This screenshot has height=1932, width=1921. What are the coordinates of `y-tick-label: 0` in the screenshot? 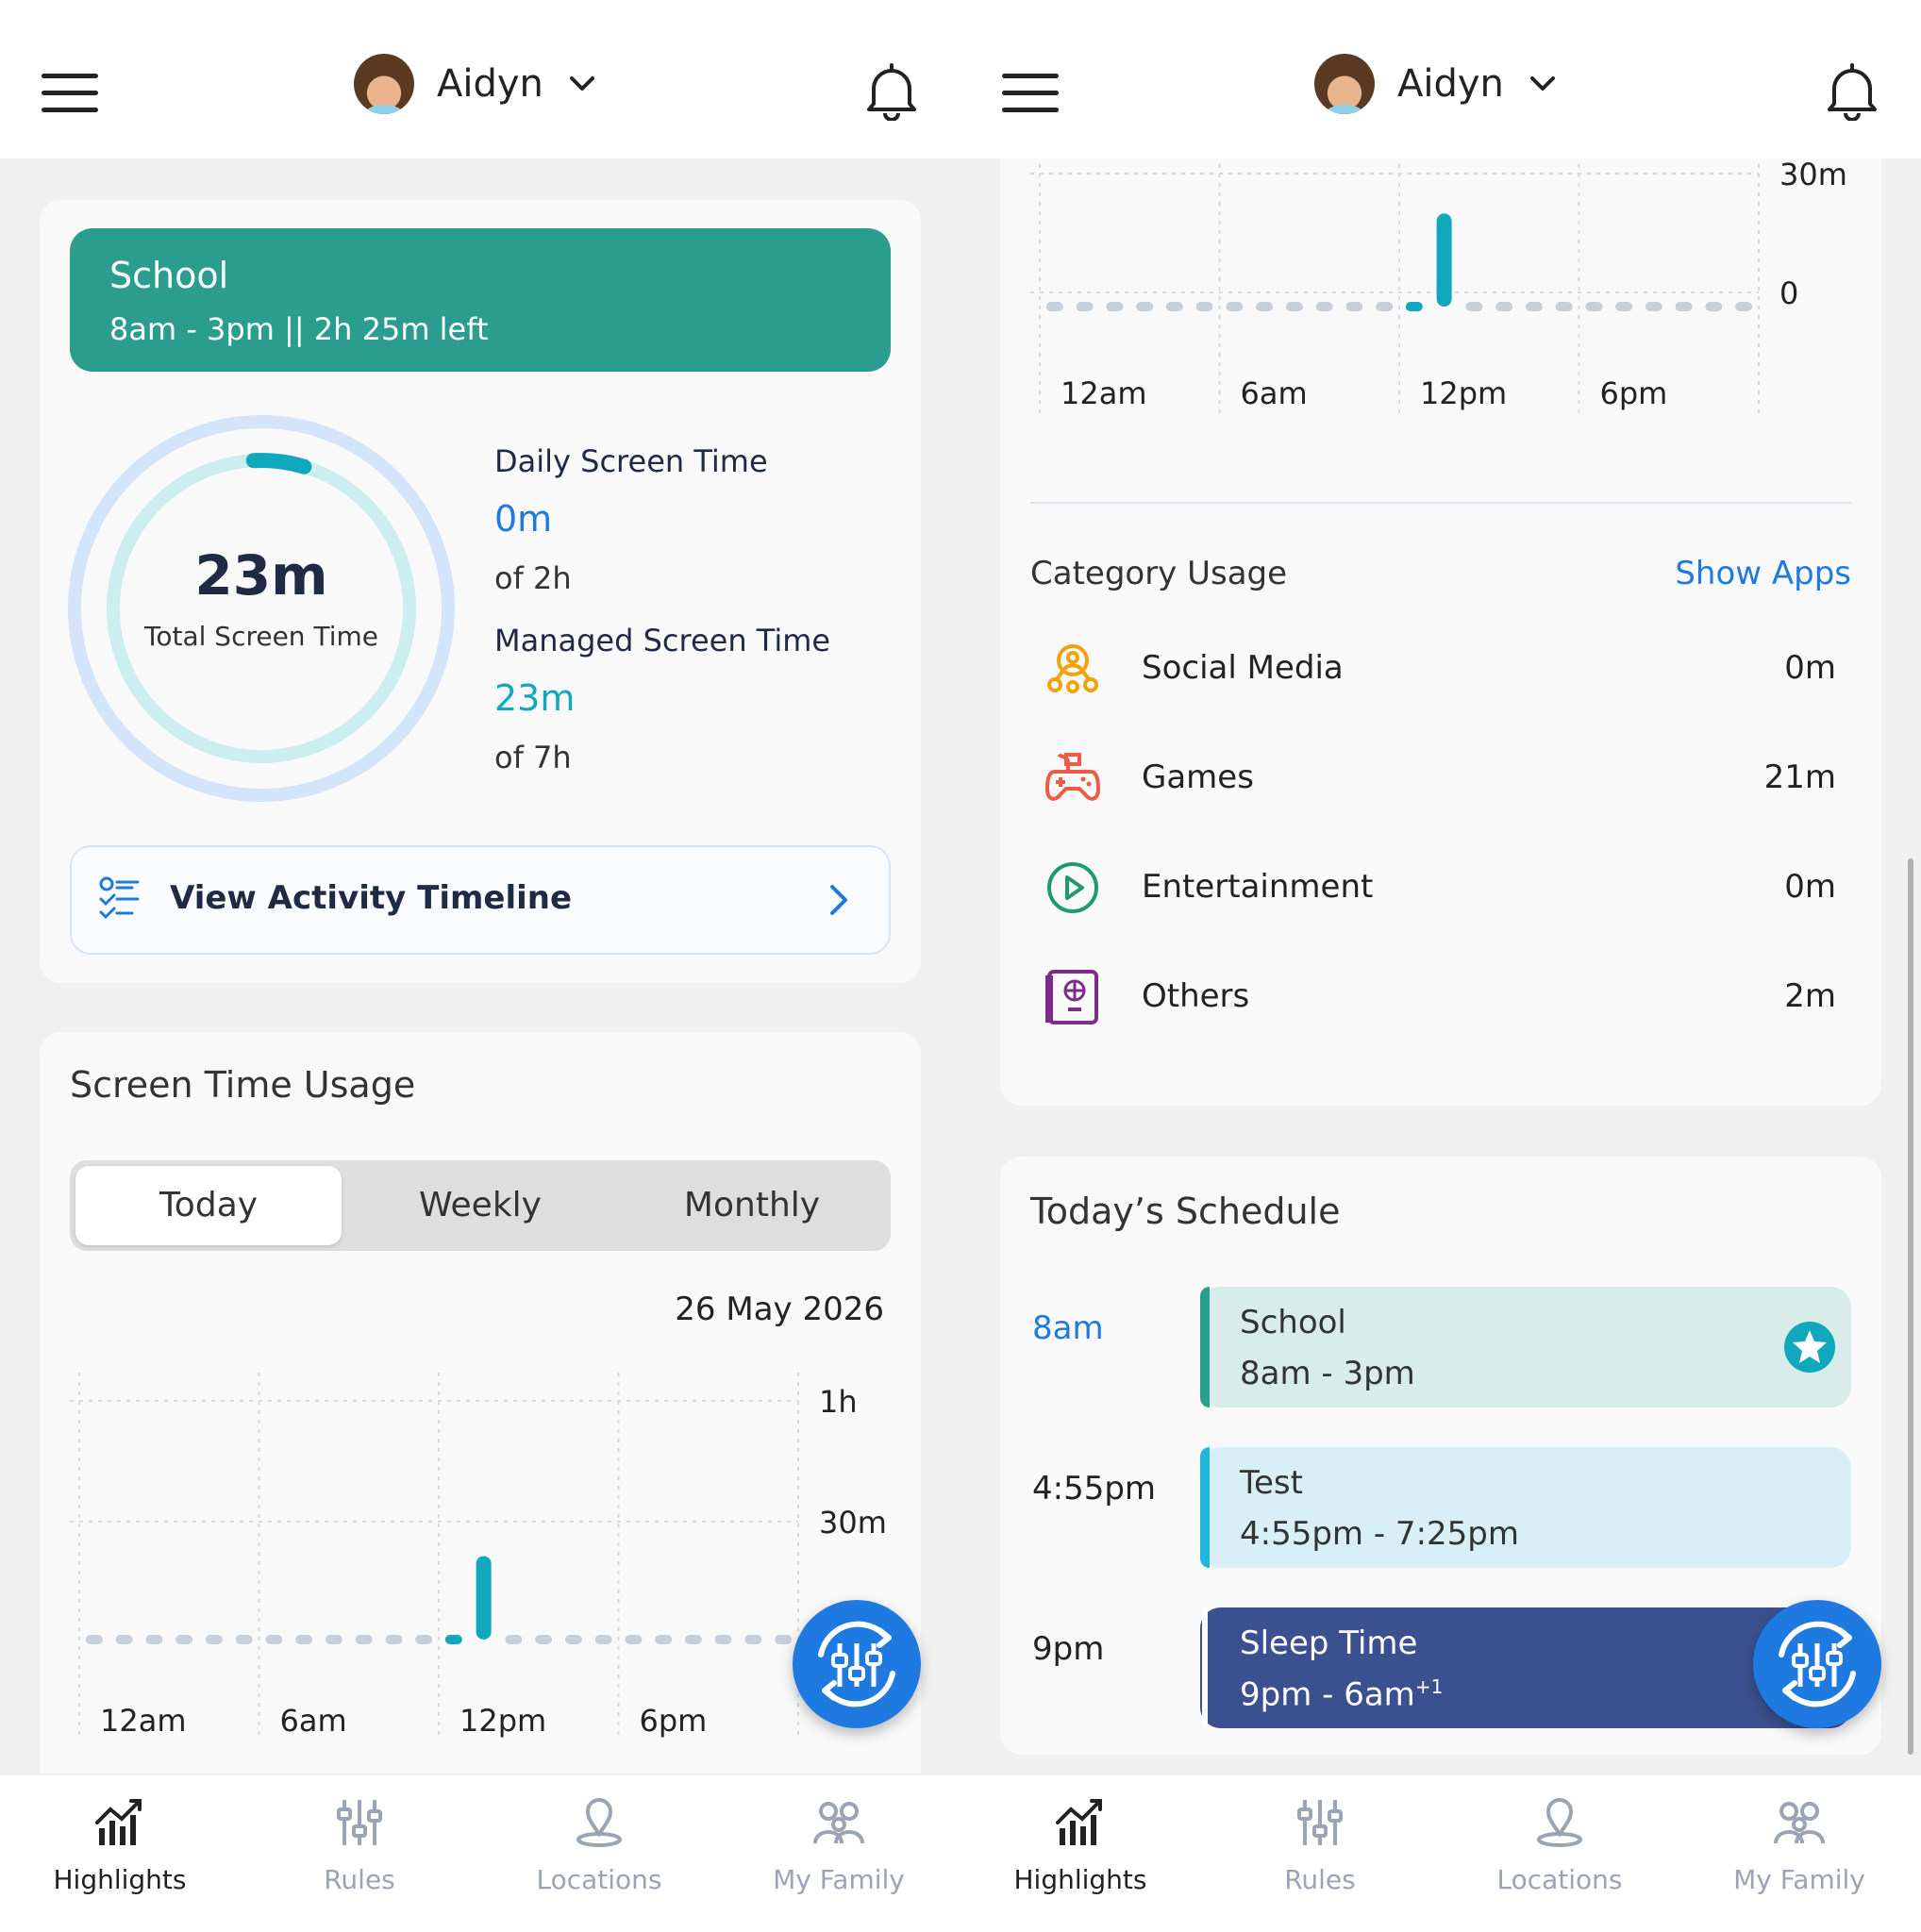 It's located at (1788, 293).